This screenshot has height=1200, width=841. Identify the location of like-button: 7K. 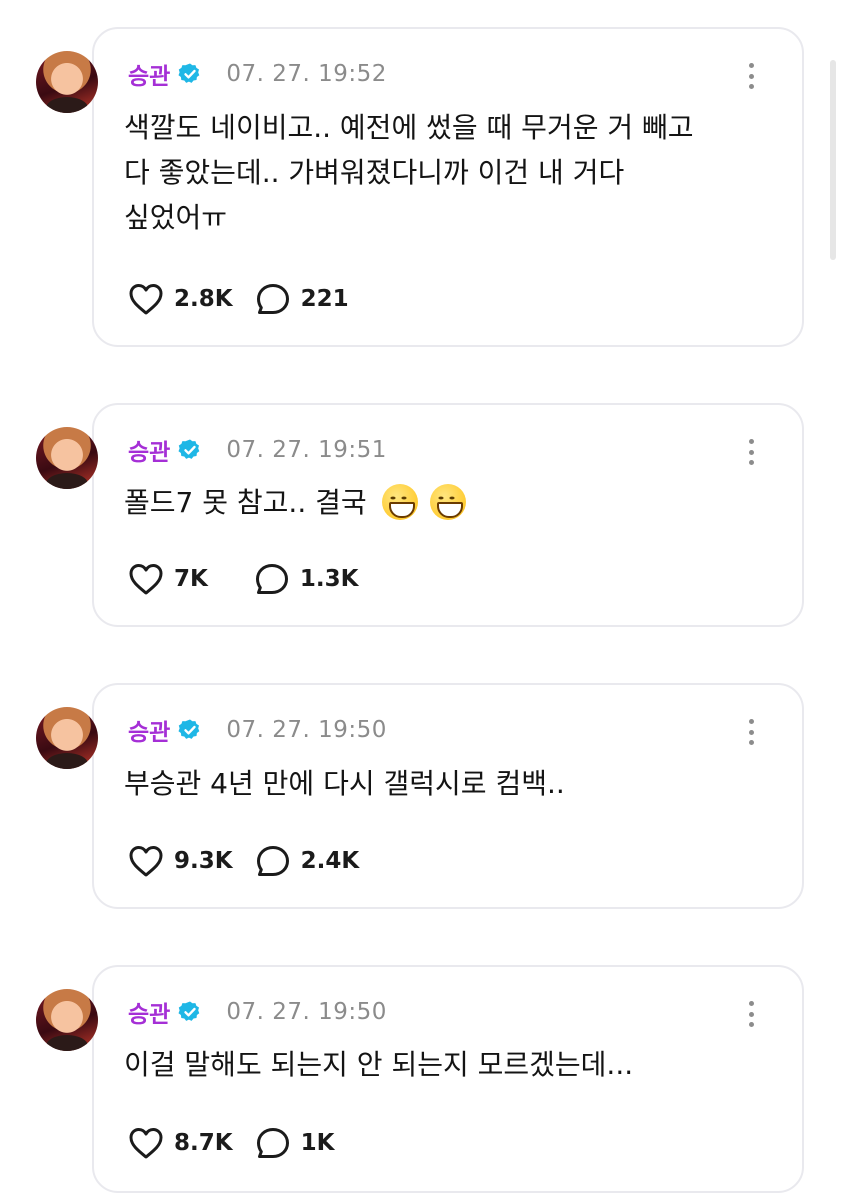
(168, 579).